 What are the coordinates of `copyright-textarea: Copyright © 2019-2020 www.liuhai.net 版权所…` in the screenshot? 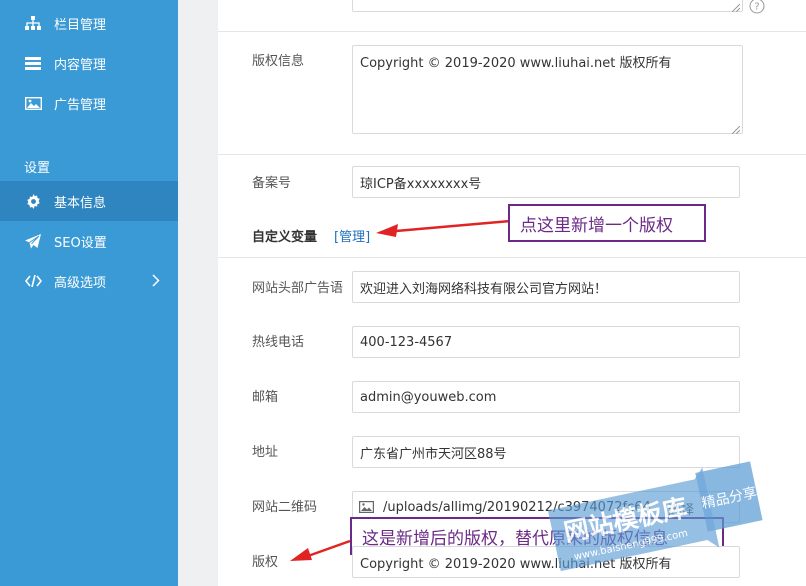 It's located at (547, 90).